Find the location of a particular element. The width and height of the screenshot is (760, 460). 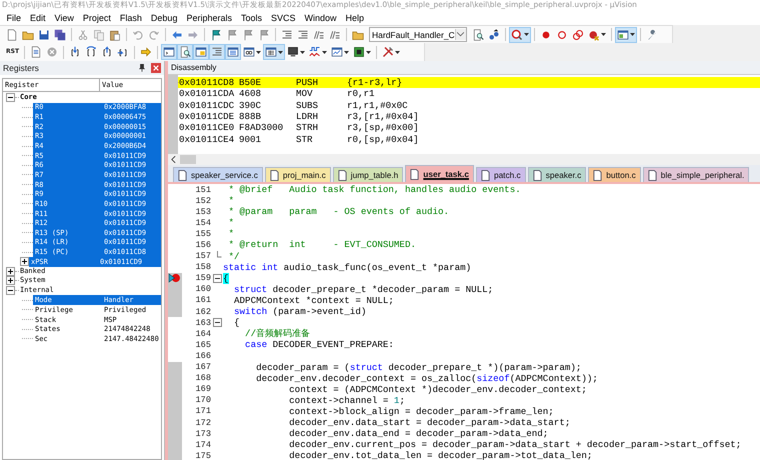

line-number: 159 is located at coordinates (202, 278).